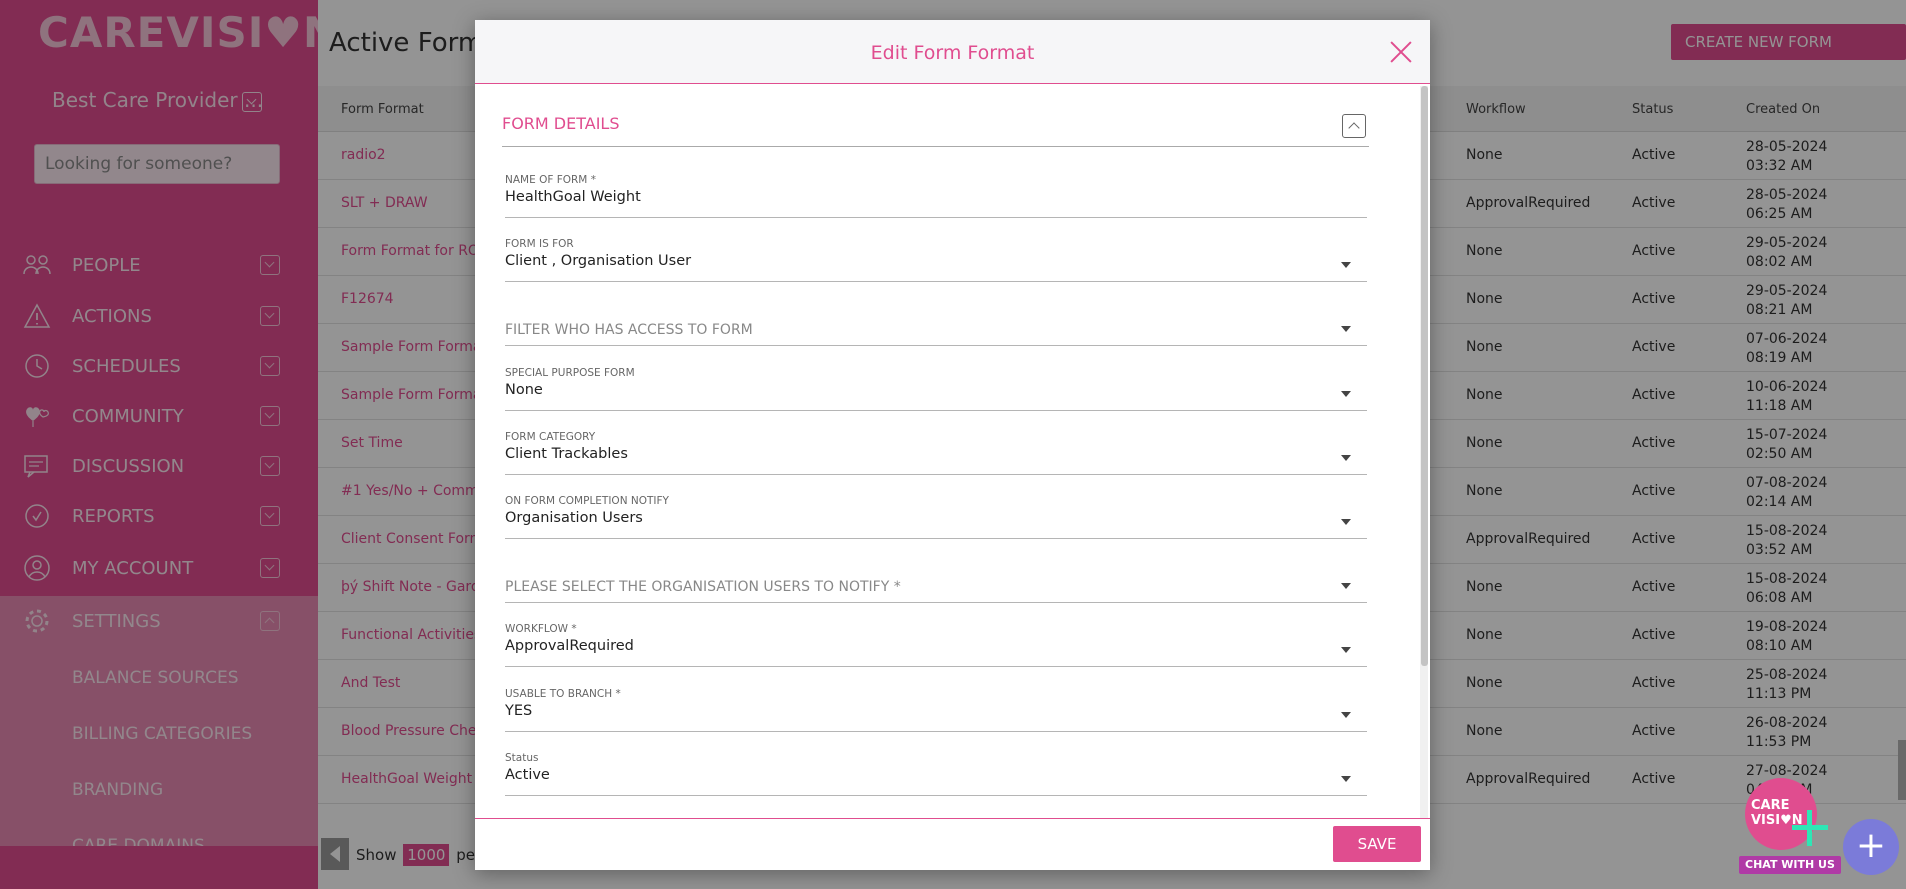 This screenshot has width=1906, height=889. What do you see at coordinates (936, 710) in the screenshot?
I see `select-usable-to-branch: USABLE TO BRANCH * YES` at bounding box center [936, 710].